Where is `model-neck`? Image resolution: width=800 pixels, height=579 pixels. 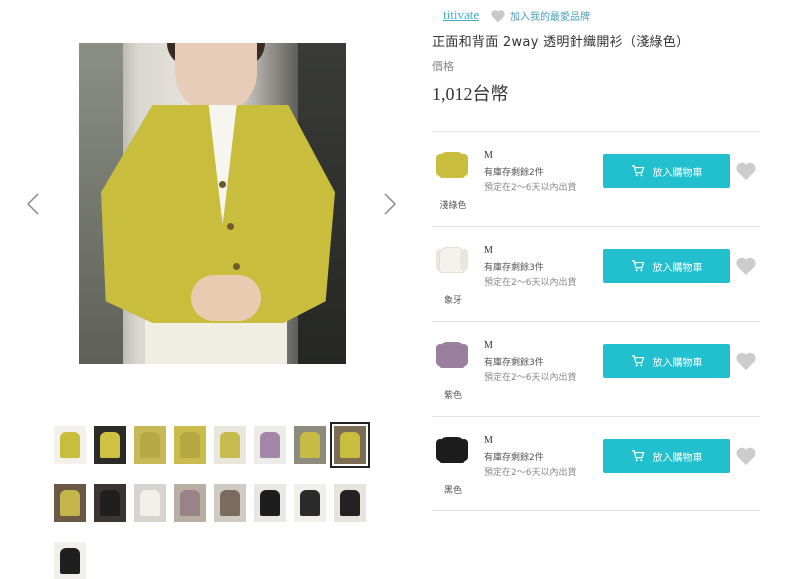 model-neck is located at coordinates (216, 78).